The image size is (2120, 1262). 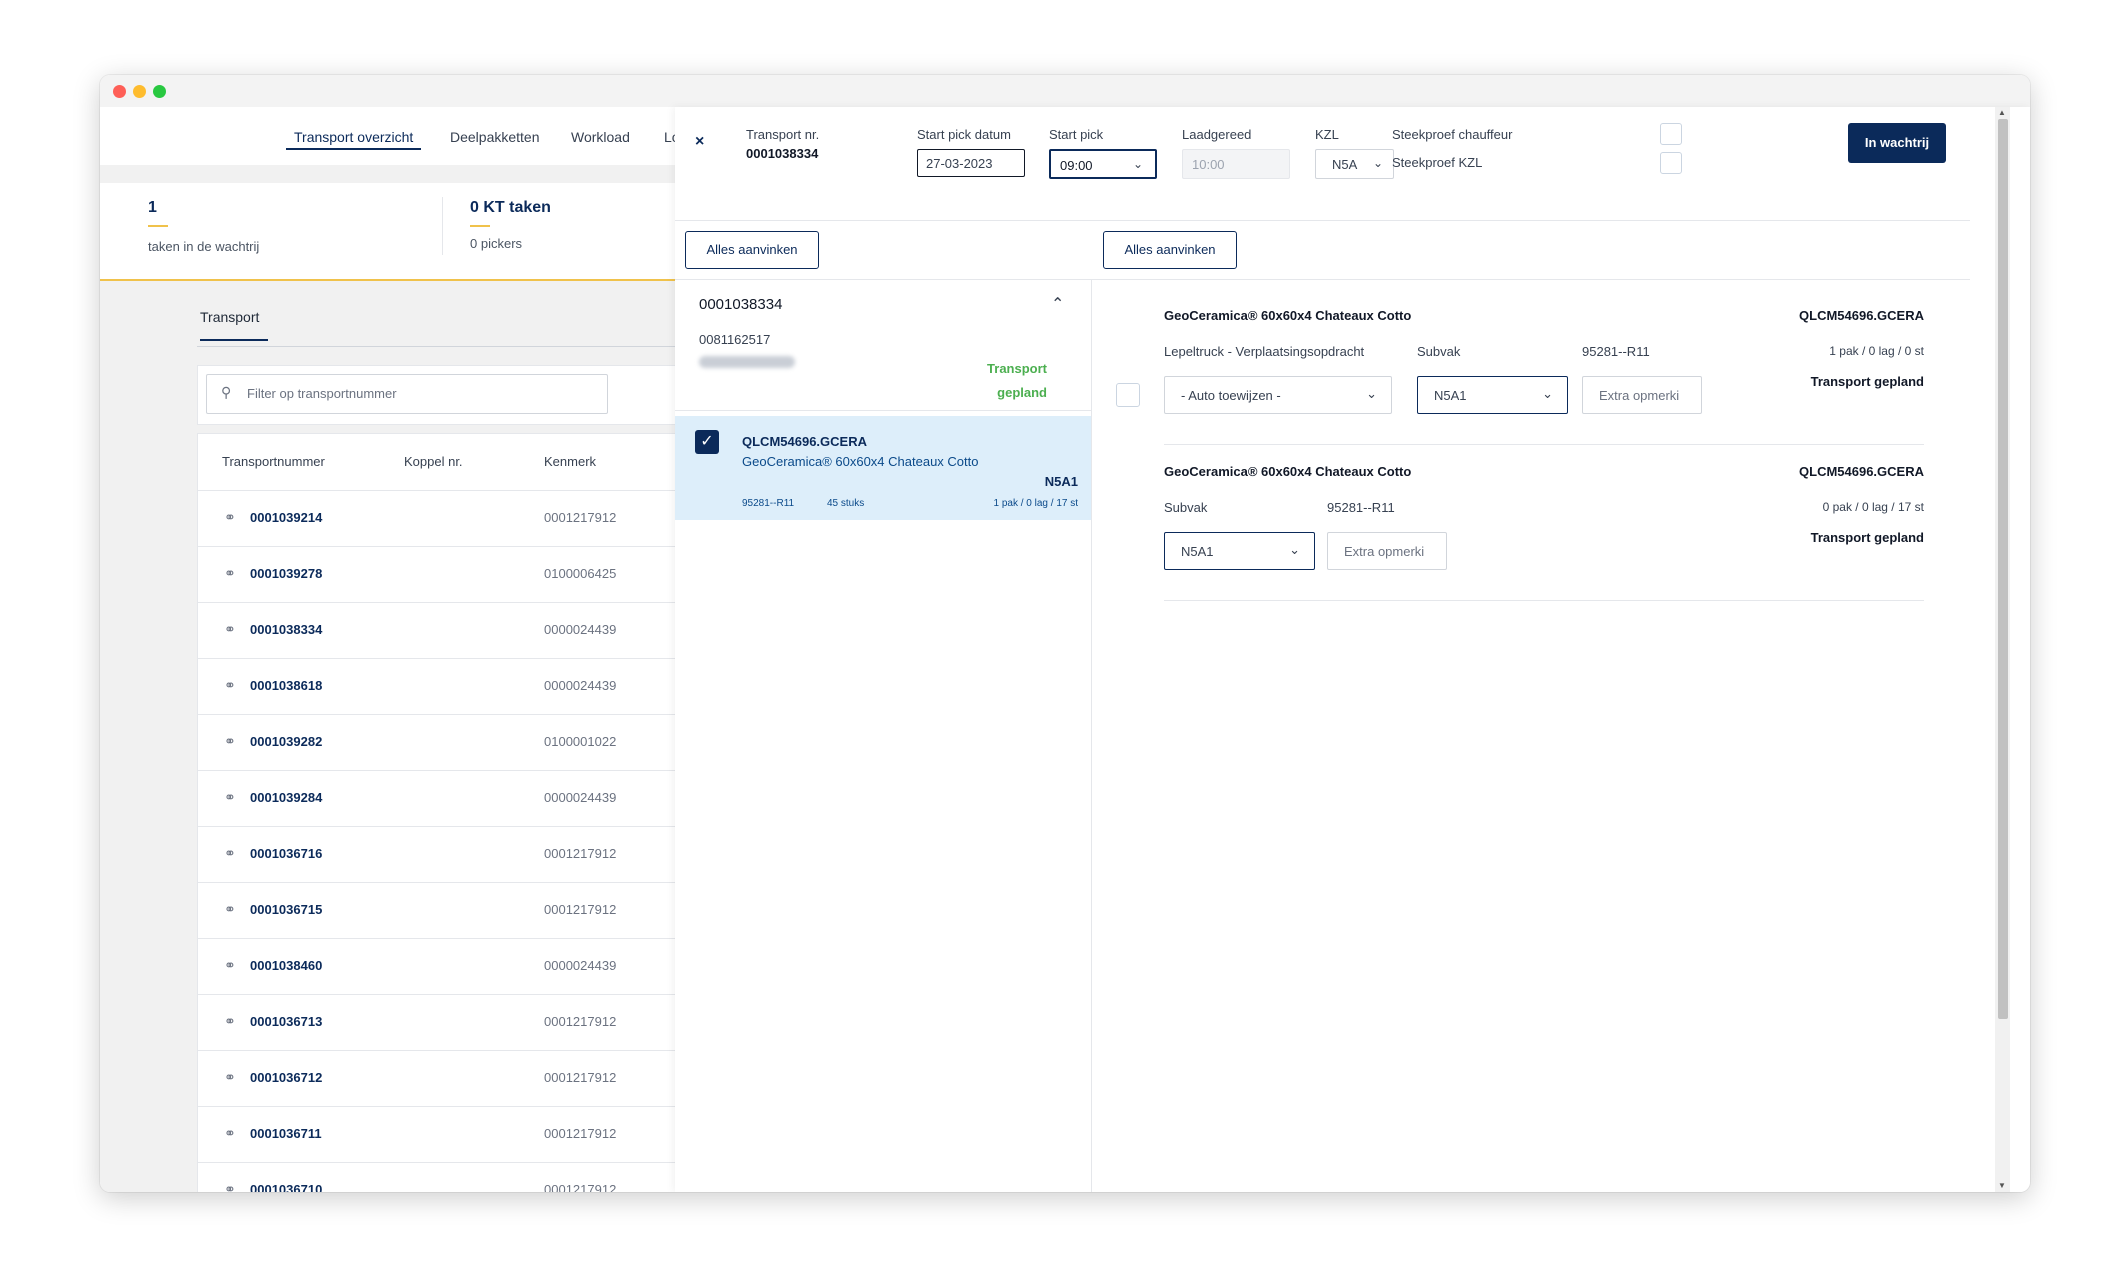 I want to click on tab-deelpakketten: Deelpakketten, so click(x=495, y=137).